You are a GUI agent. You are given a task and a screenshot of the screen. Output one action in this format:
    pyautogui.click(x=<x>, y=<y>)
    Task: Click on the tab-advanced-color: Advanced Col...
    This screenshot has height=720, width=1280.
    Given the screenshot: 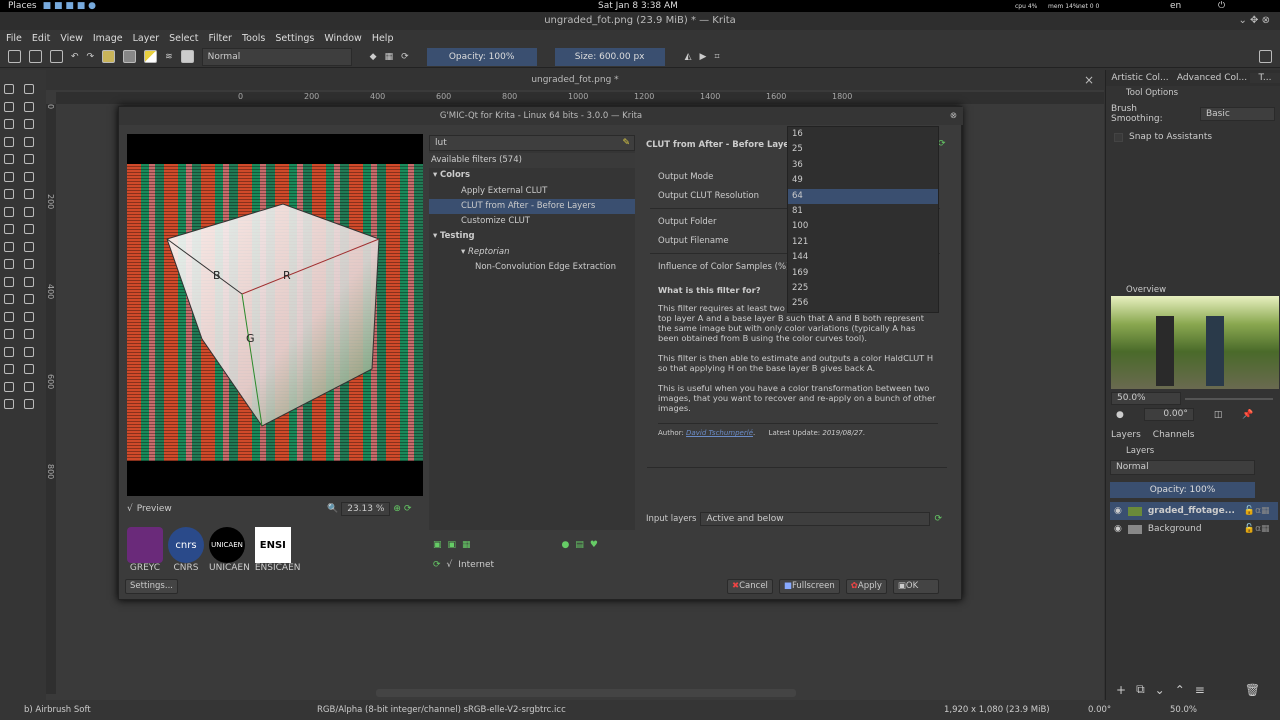 What is the action you would take?
    pyautogui.click(x=1212, y=78)
    